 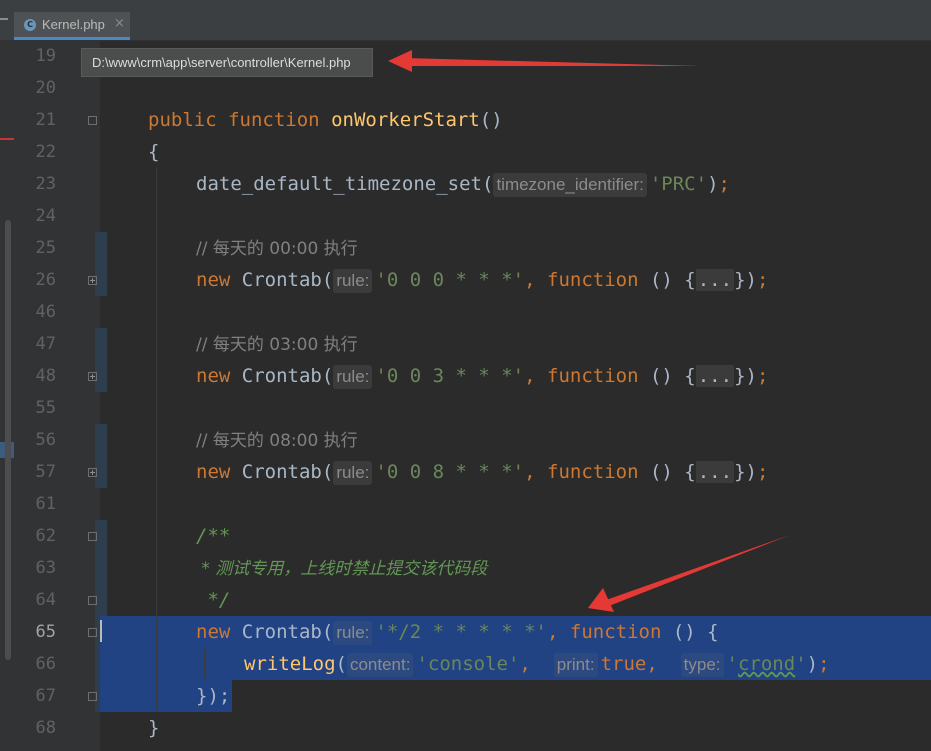 I want to click on annotation-arrow-code, so click(x=689, y=573).